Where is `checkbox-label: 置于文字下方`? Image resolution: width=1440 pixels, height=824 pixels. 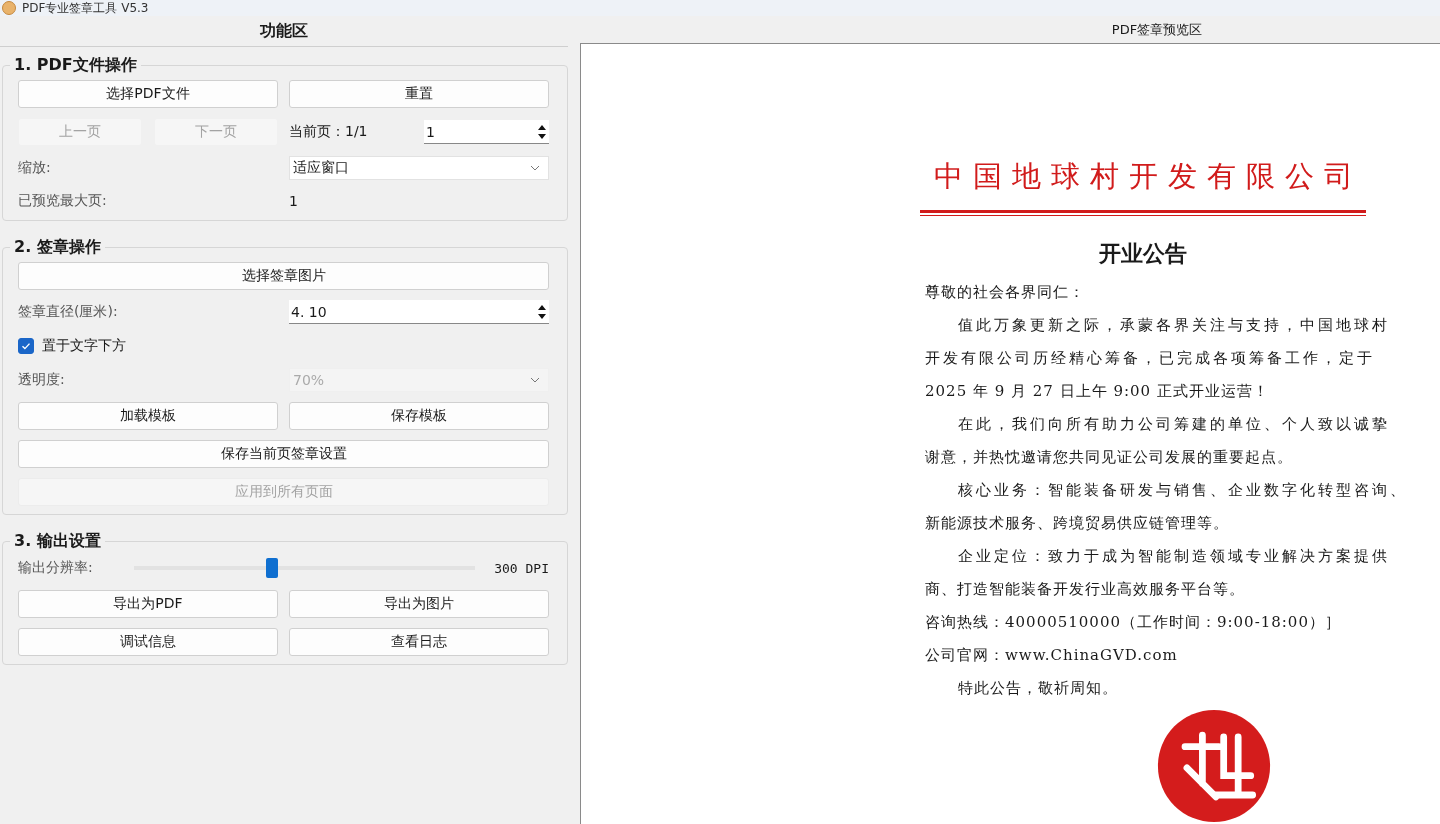 checkbox-label: 置于文字下方 is located at coordinates (84, 346).